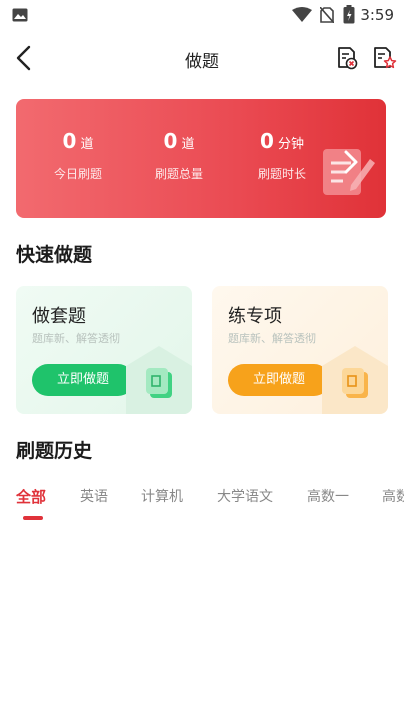  Describe the element at coordinates (300, 350) in the screenshot. I see `quick-card-topic: 练专项 题库新、解答透彻 立即做题` at that location.